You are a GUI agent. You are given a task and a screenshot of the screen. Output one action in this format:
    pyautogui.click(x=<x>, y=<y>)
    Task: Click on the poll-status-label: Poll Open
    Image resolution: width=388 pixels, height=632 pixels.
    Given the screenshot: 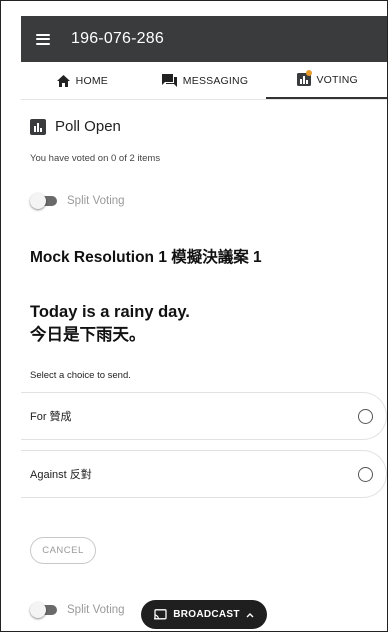 What is the action you would take?
    pyautogui.click(x=88, y=126)
    